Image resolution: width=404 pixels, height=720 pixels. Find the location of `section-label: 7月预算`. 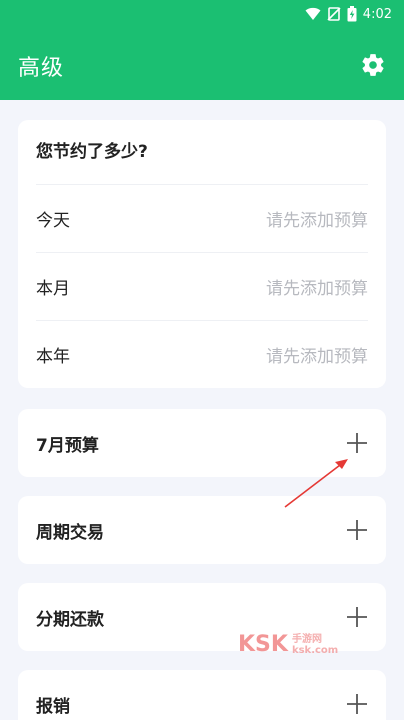

section-label: 7月预算 is located at coordinates (67, 445).